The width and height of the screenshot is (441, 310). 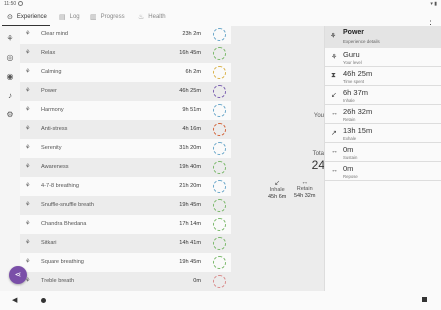 What do you see at coordinates (93, 17) in the screenshot?
I see `progress-chart-icon: ▥` at bounding box center [93, 17].